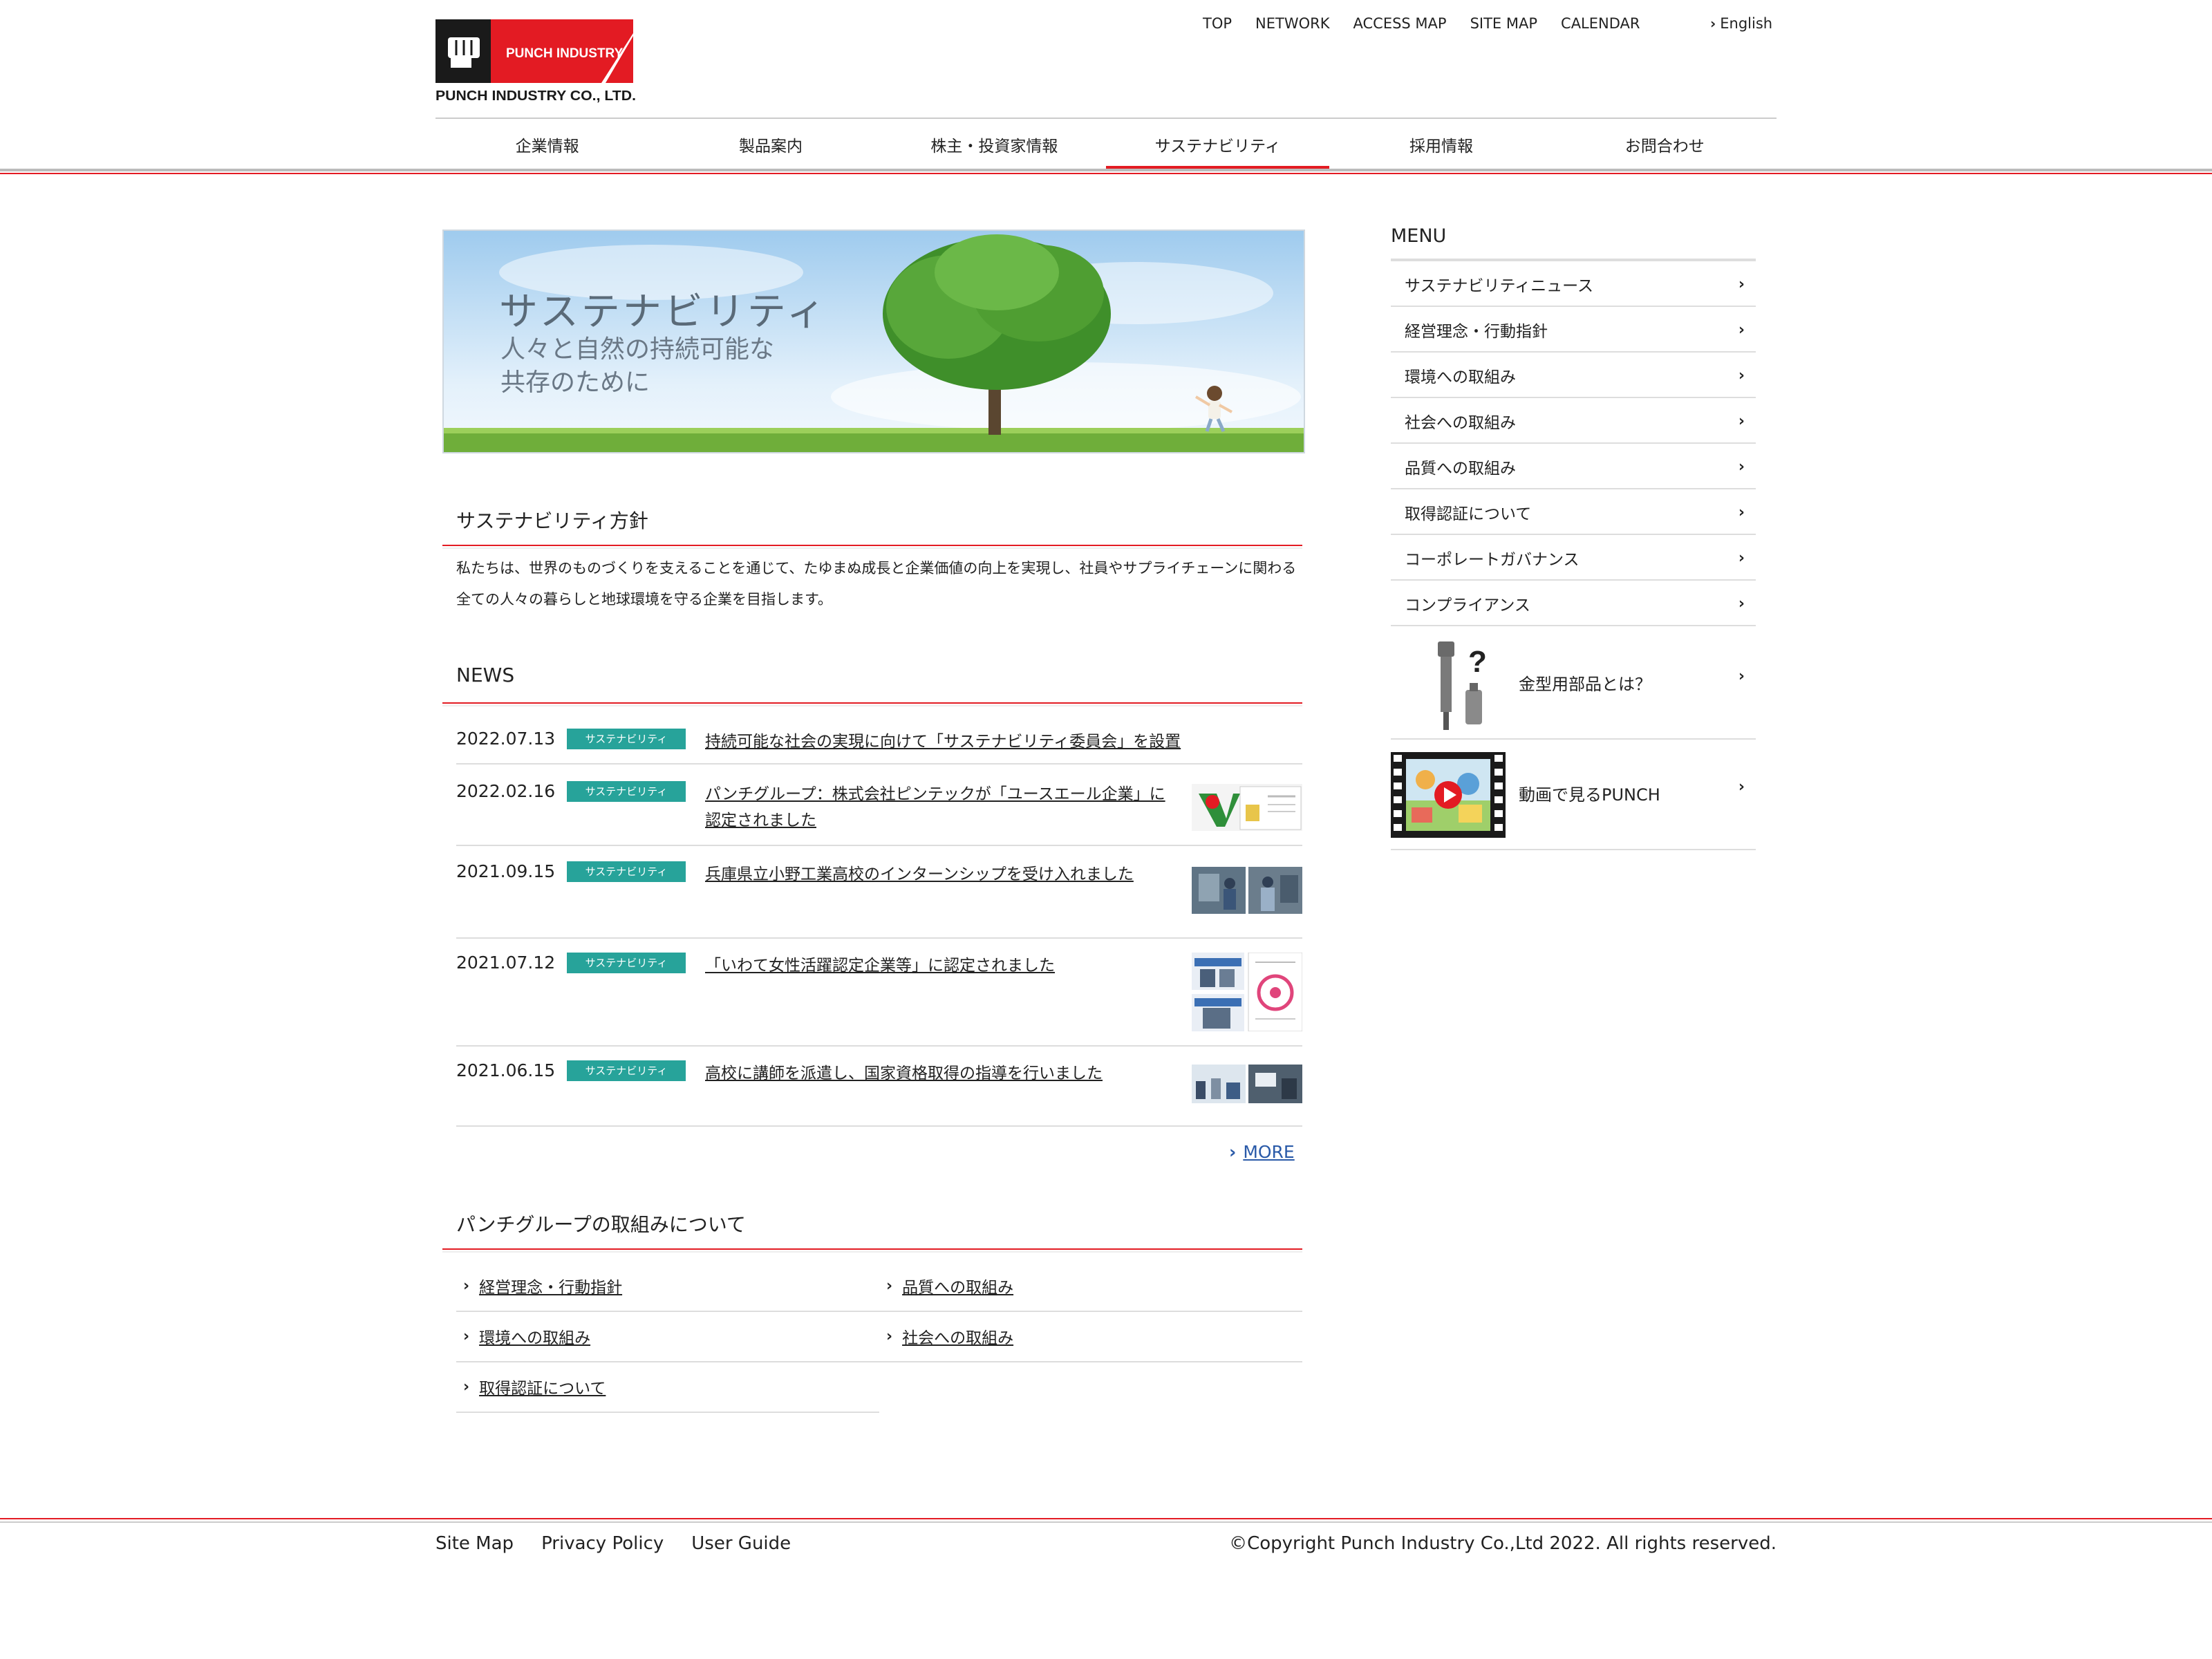 The height and width of the screenshot is (1659, 2212). What do you see at coordinates (1503, 23) in the screenshot?
I see `site-map-link: SITE MAP` at bounding box center [1503, 23].